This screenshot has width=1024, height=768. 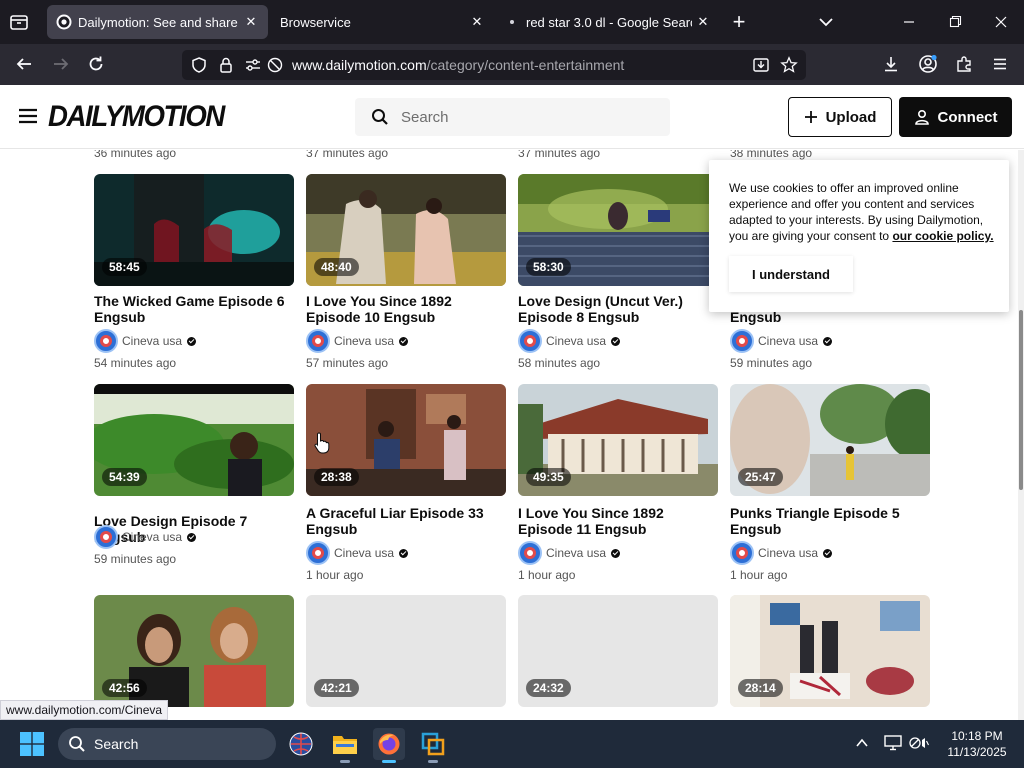 I want to click on page-scrollbar, so click(x=1021, y=435).